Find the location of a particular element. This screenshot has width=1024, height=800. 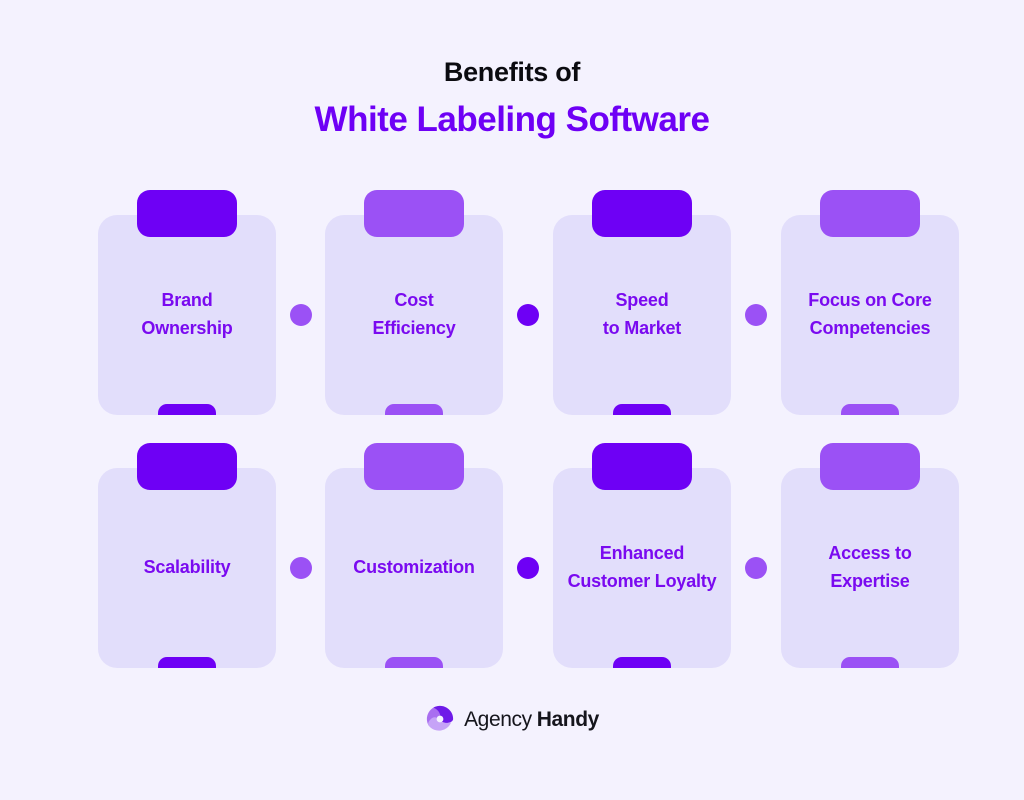

benefit-card: Customization is located at coordinates (414, 555).